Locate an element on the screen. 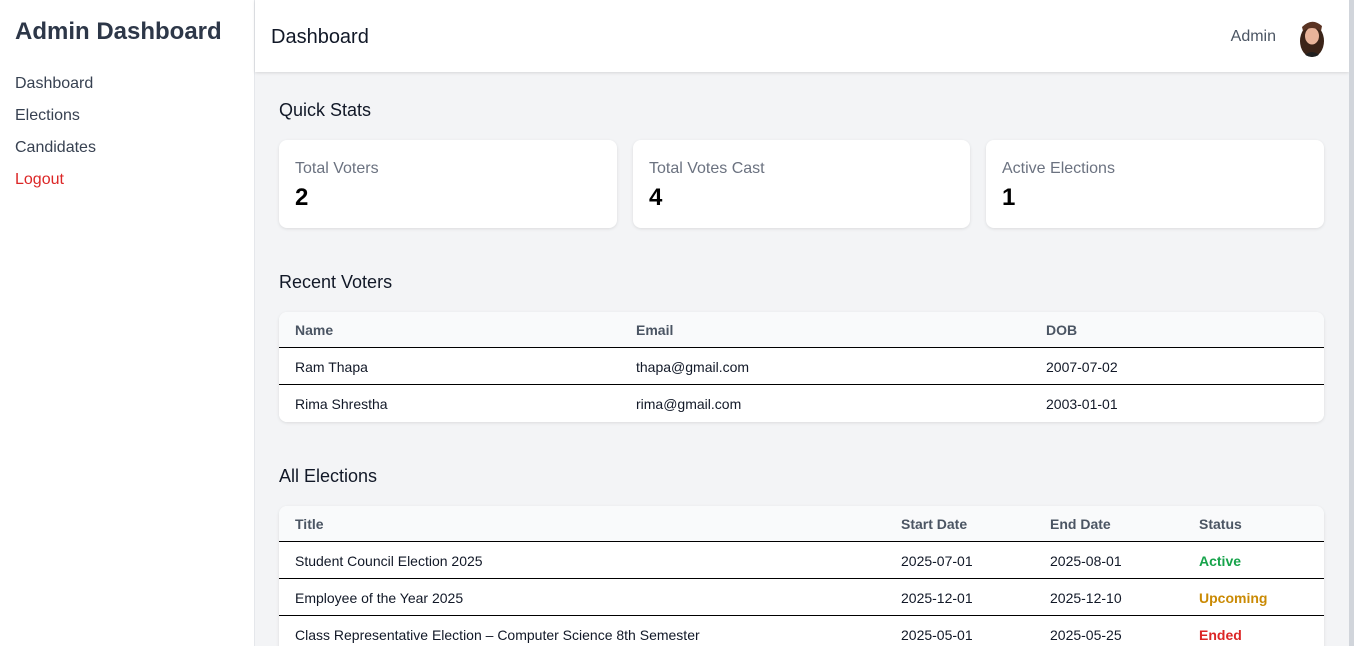 The height and width of the screenshot is (646, 1354). sidebar-item-logout: Logout is located at coordinates (55, 186).